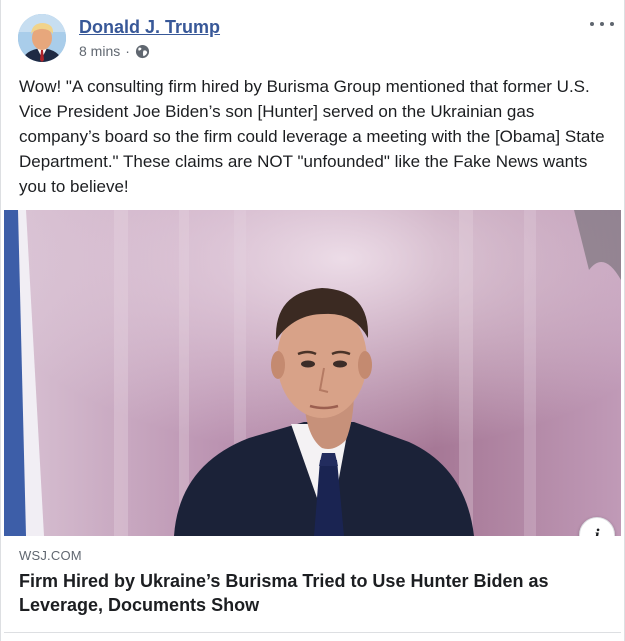  I want to click on avatar, so click(42, 38).